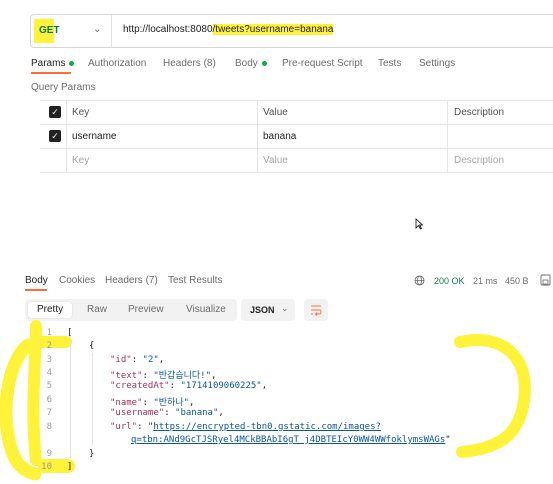 The image size is (553, 484). Describe the element at coordinates (70, 467) in the screenshot. I see `json-close-array: ]` at that location.